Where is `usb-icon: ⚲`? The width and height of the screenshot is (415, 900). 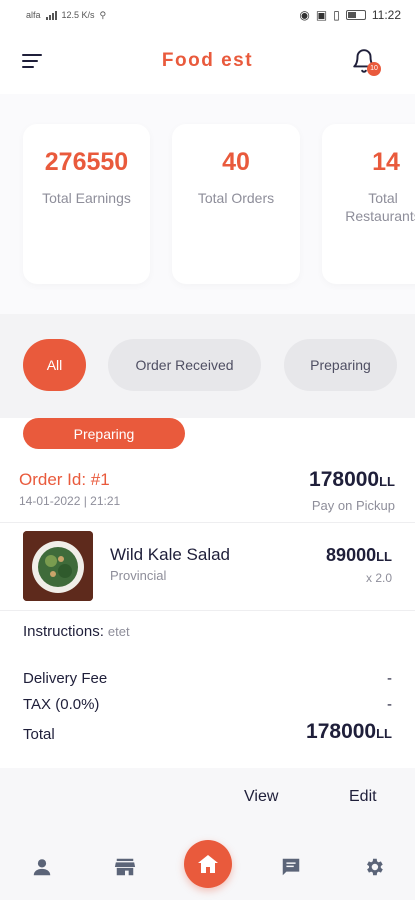 usb-icon: ⚲ is located at coordinates (103, 14).